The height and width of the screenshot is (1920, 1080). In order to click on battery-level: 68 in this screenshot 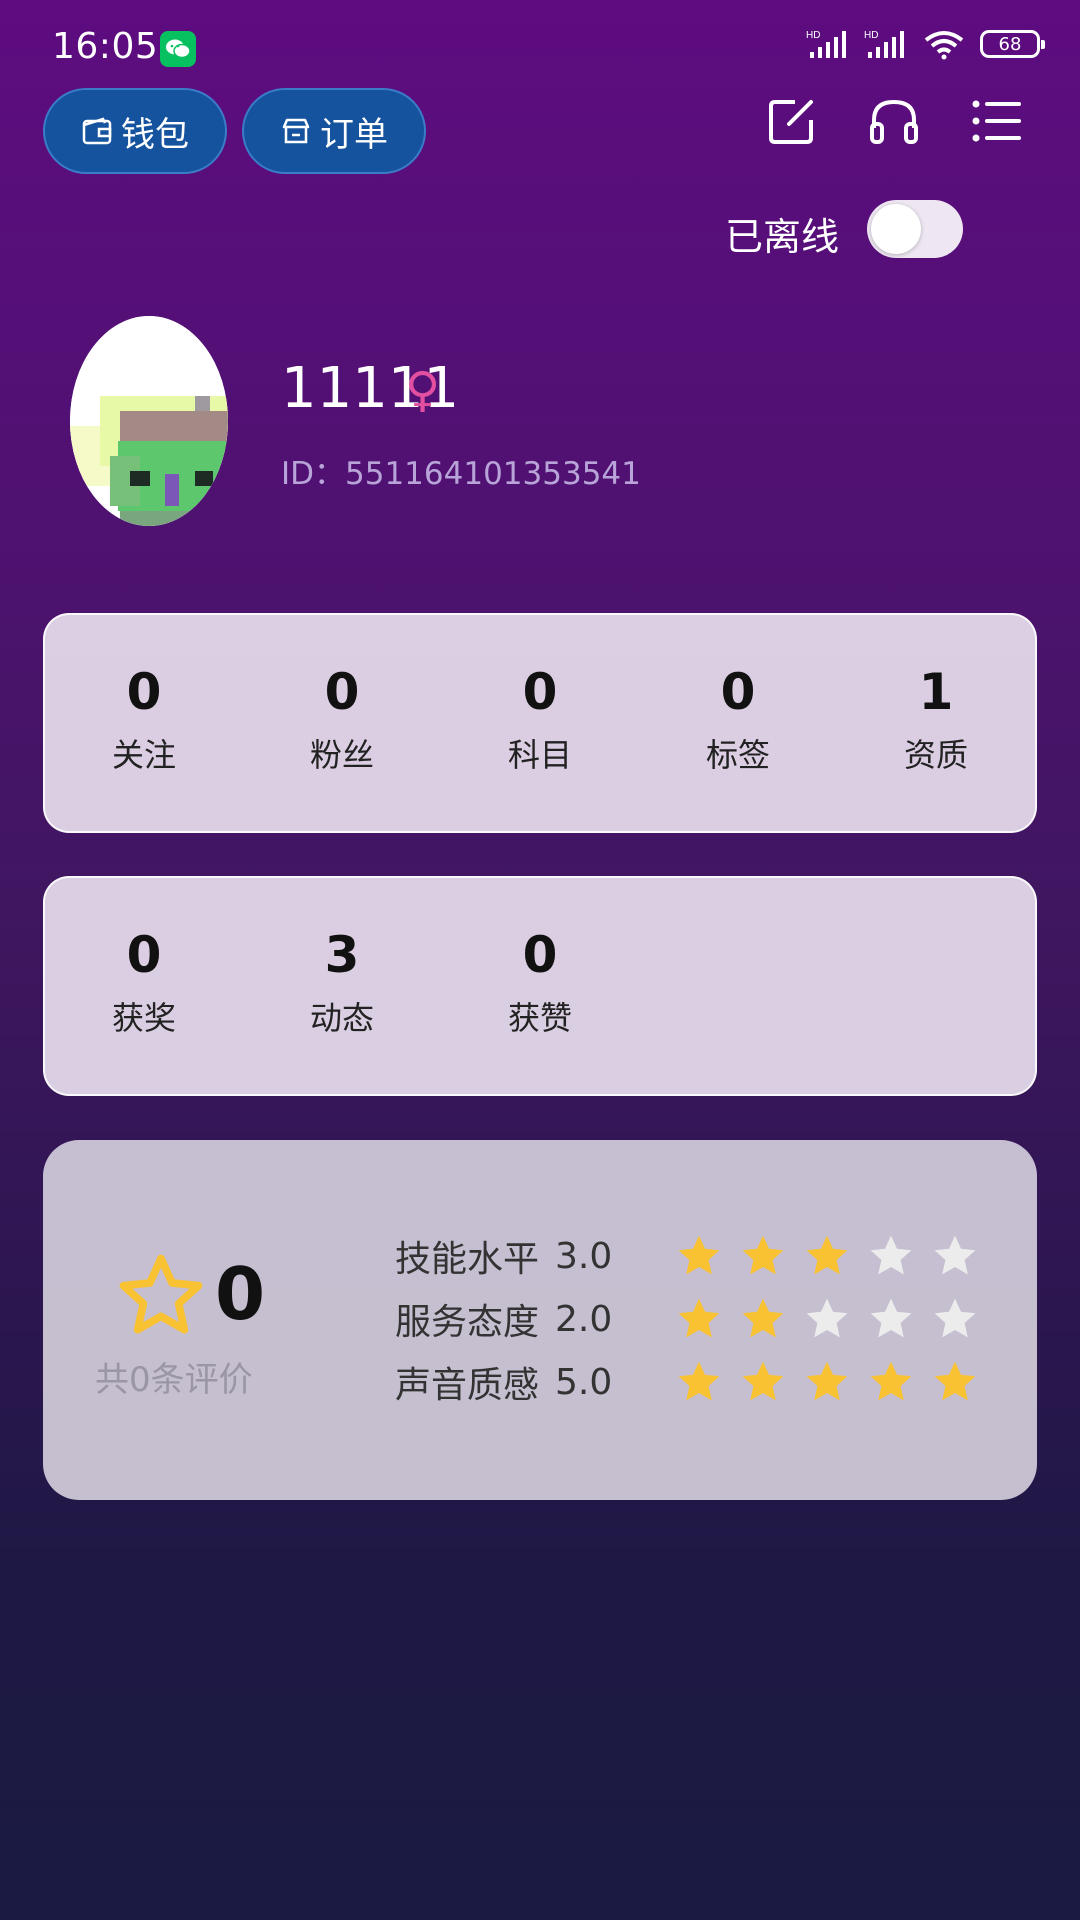, I will do `click(1010, 44)`.